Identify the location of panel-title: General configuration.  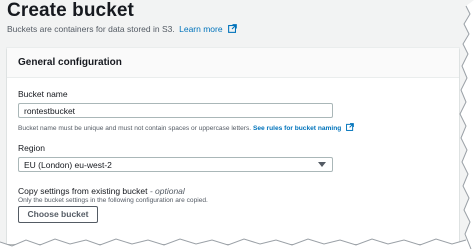
(70, 62).